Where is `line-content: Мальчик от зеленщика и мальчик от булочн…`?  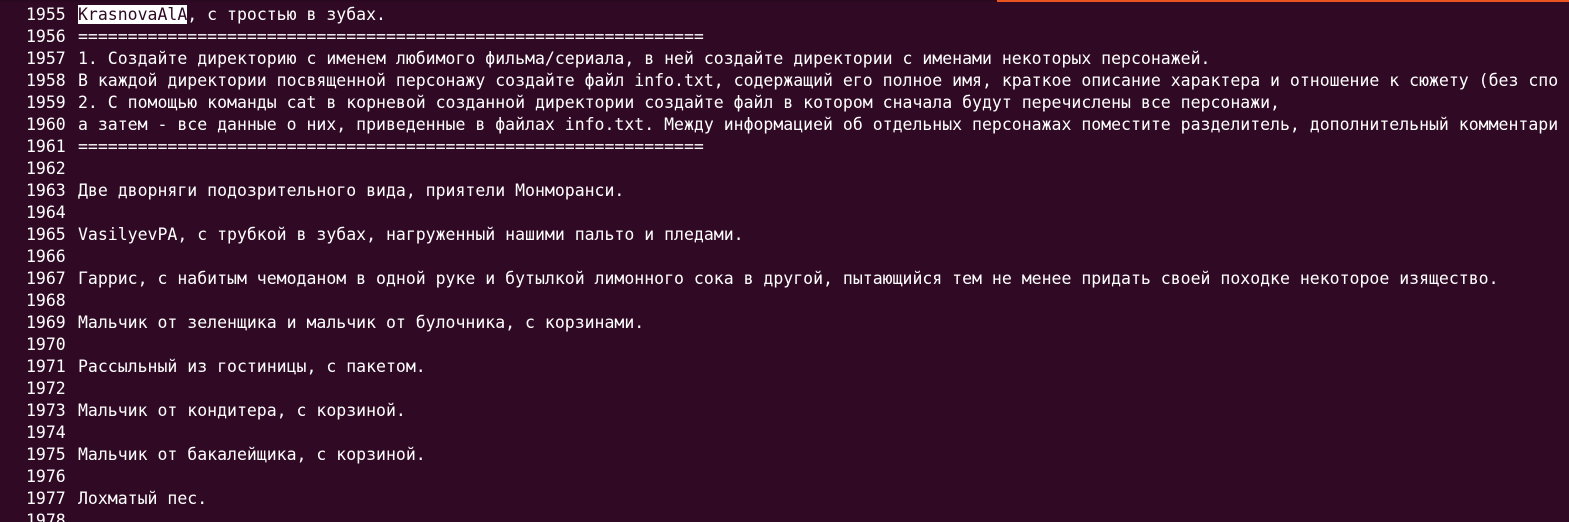
line-content: Мальчик от зеленщика и мальчик от булочн… is located at coordinates (361, 322).